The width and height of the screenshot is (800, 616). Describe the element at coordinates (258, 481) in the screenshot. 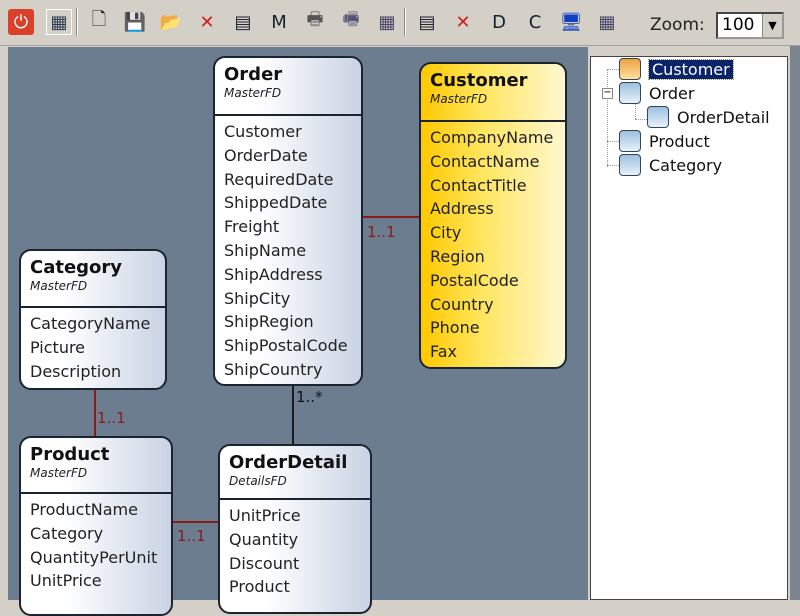

I see `entity-stereotype: DetailsFD` at that location.